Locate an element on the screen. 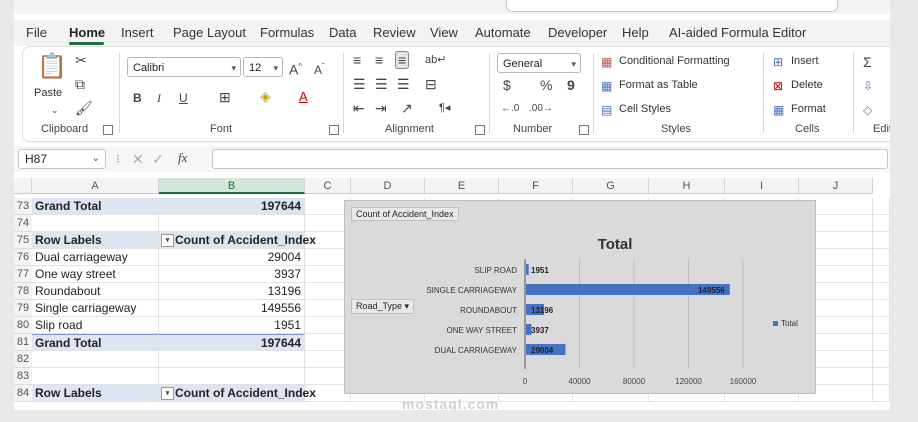 Image resolution: width=918 pixels, height=422 pixels. decrease-decimal-icon: .00→ is located at coordinates (541, 109).